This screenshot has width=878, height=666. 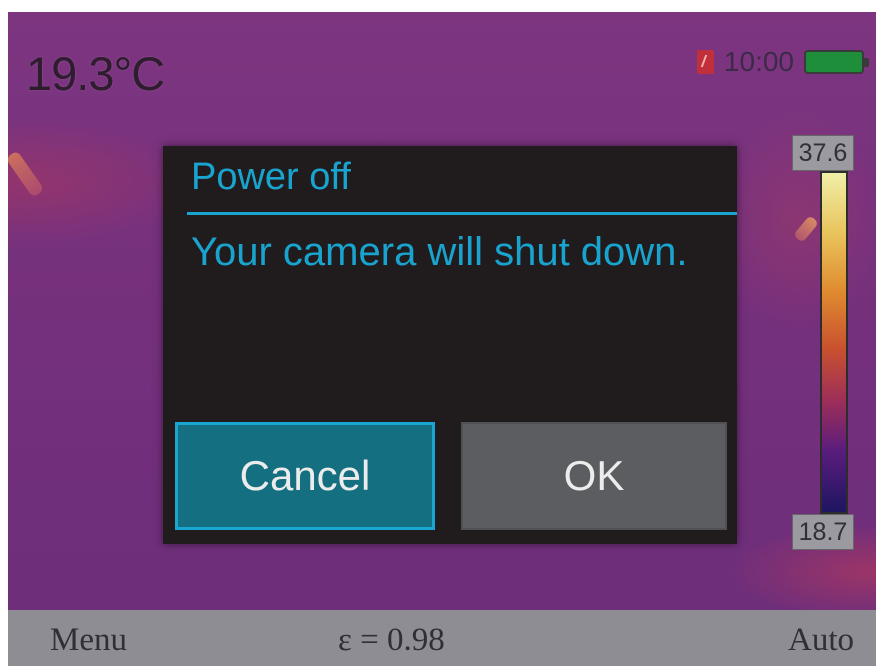 I want to click on status-bar: 10:00, so click(x=782, y=62).